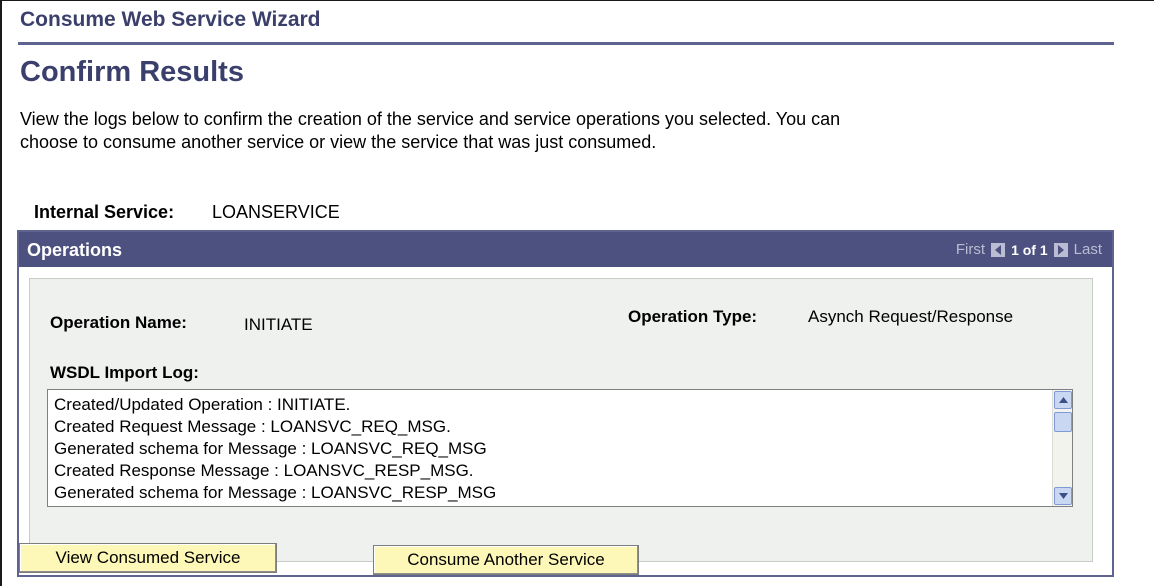 This screenshot has height=586, width=1154. Describe the element at coordinates (911, 316) in the screenshot. I see `operation-type-value: Asynch Request/Response` at that location.